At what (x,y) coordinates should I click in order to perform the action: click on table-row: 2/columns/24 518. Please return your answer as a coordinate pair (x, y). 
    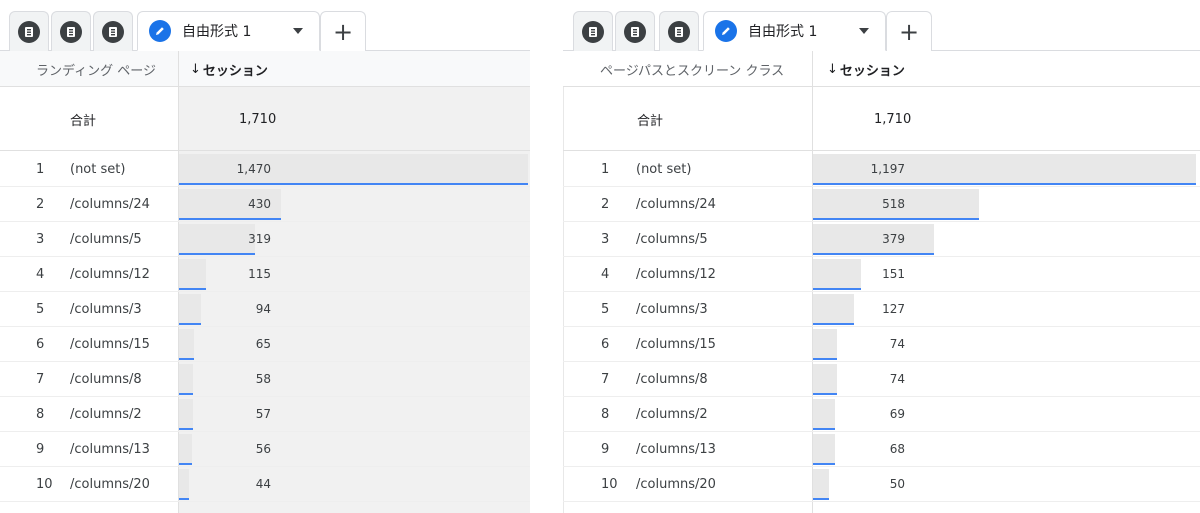
    Looking at the image, I should click on (881, 204).